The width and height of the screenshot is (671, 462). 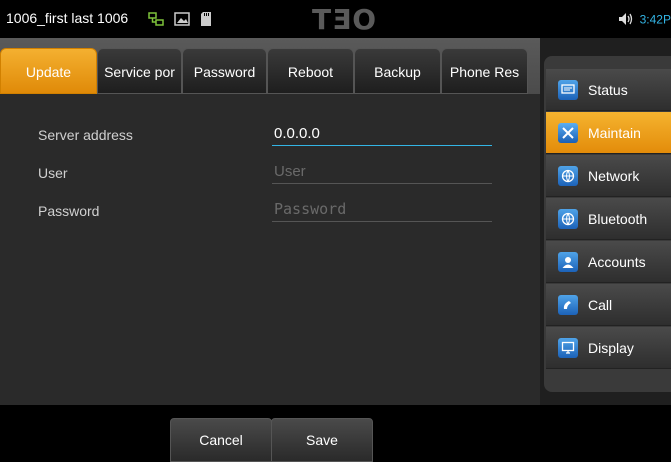 What do you see at coordinates (568, 219) in the screenshot?
I see `bluetooth-globe-icon` at bounding box center [568, 219].